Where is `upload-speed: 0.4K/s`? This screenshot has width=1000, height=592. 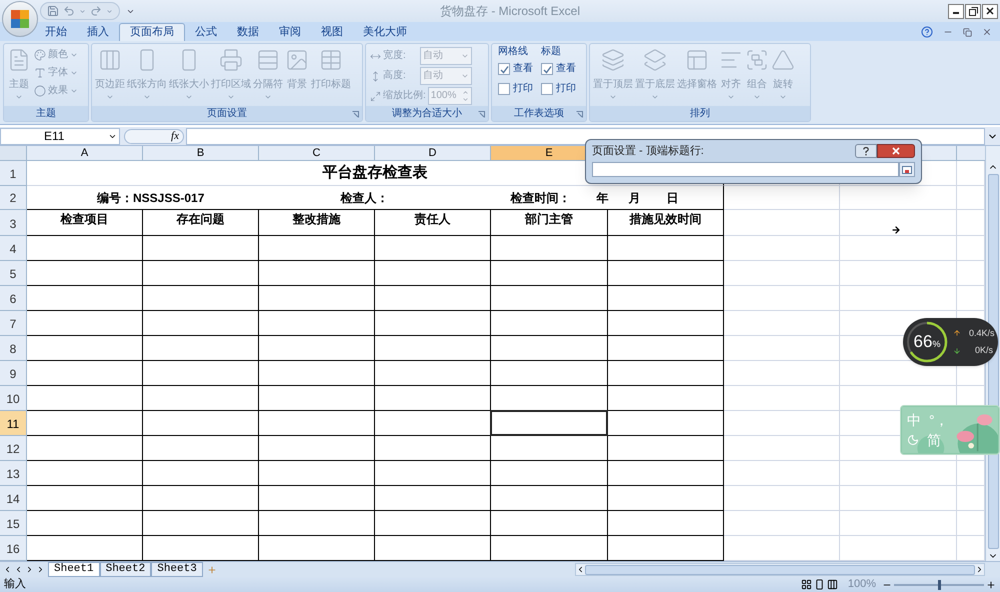
upload-speed: 0.4K/s is located at coordinates (982, 333).